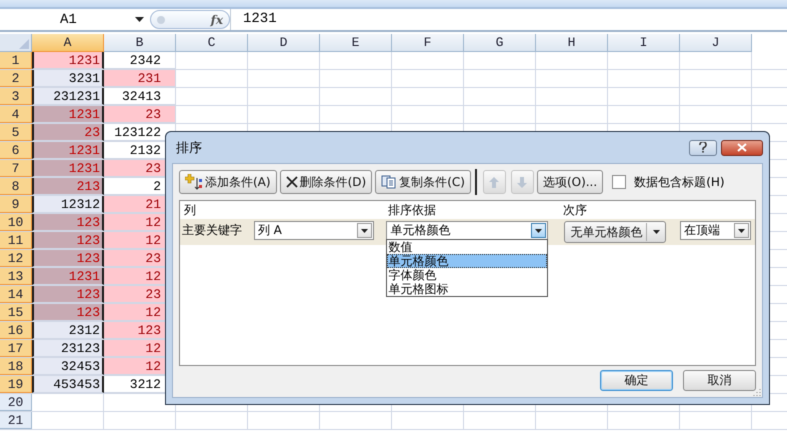 The height and width of the screenshot is (434, 787). Describe the element at coordinates (716, 230) in the screenshot. I see `order-dropdown: 在顶端` at that location.